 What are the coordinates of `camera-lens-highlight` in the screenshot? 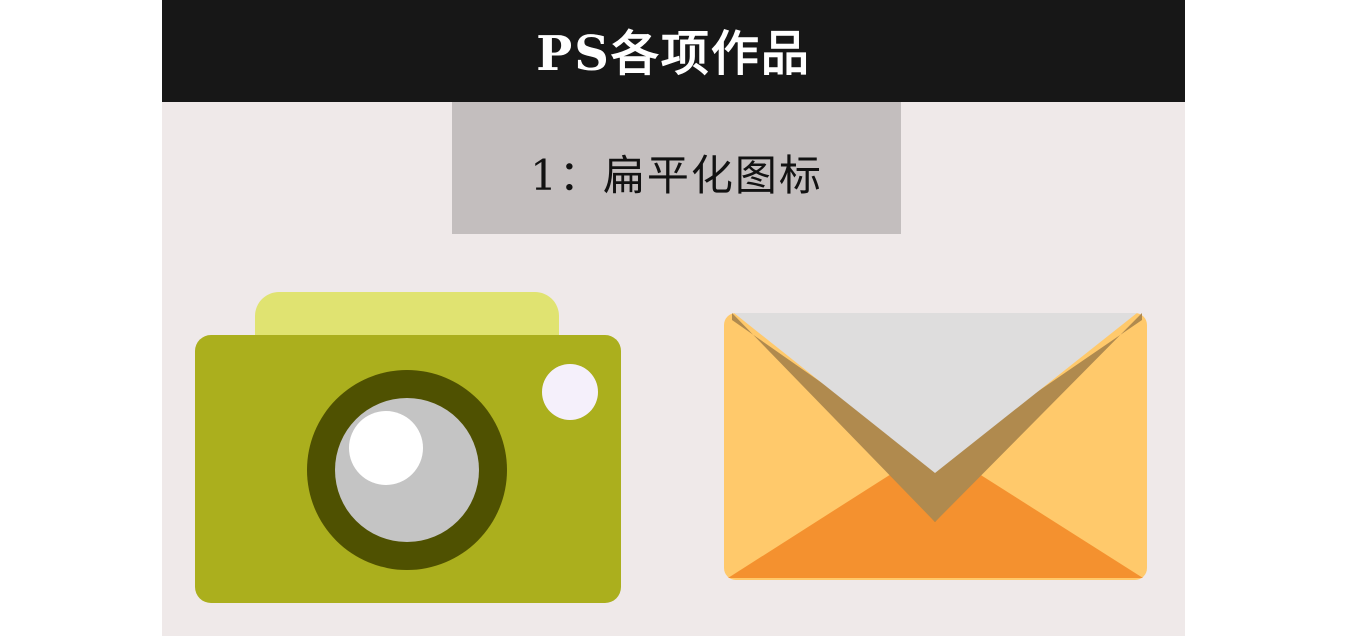 It's located at (386, 448).